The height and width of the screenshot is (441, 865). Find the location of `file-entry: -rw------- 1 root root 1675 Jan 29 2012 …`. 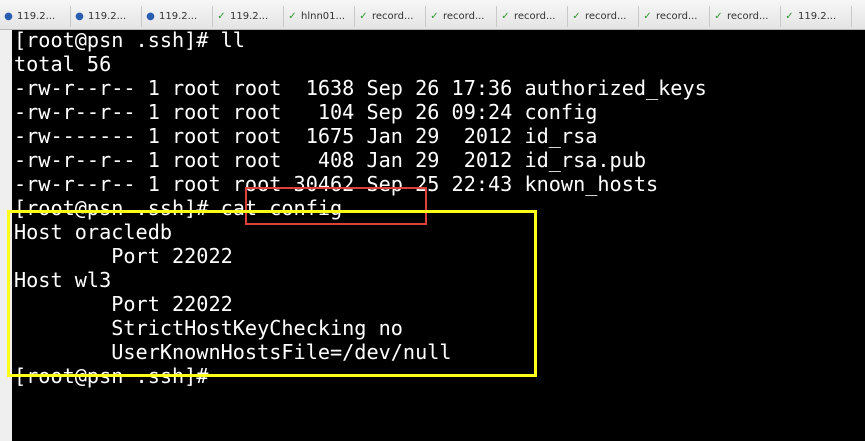

file-entry: -rw------- 1 root root 1675 Jan 29 2012 … is located at coordinates (306, 136).